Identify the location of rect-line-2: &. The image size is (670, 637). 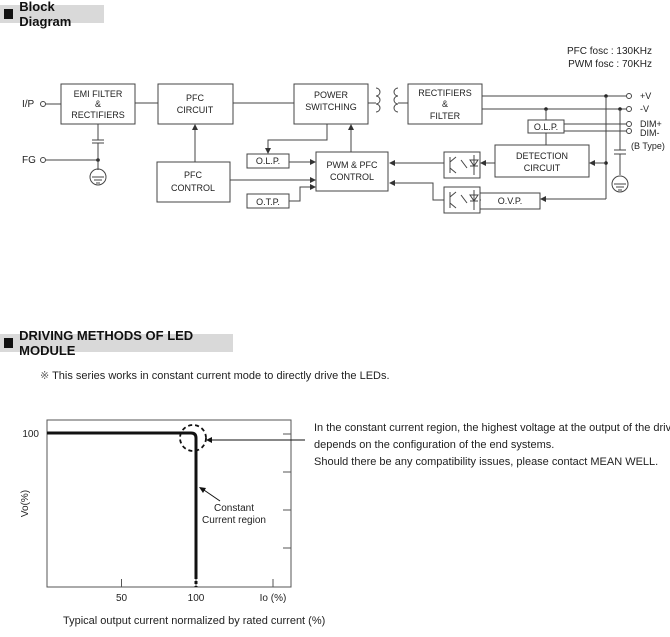
(445, 104).